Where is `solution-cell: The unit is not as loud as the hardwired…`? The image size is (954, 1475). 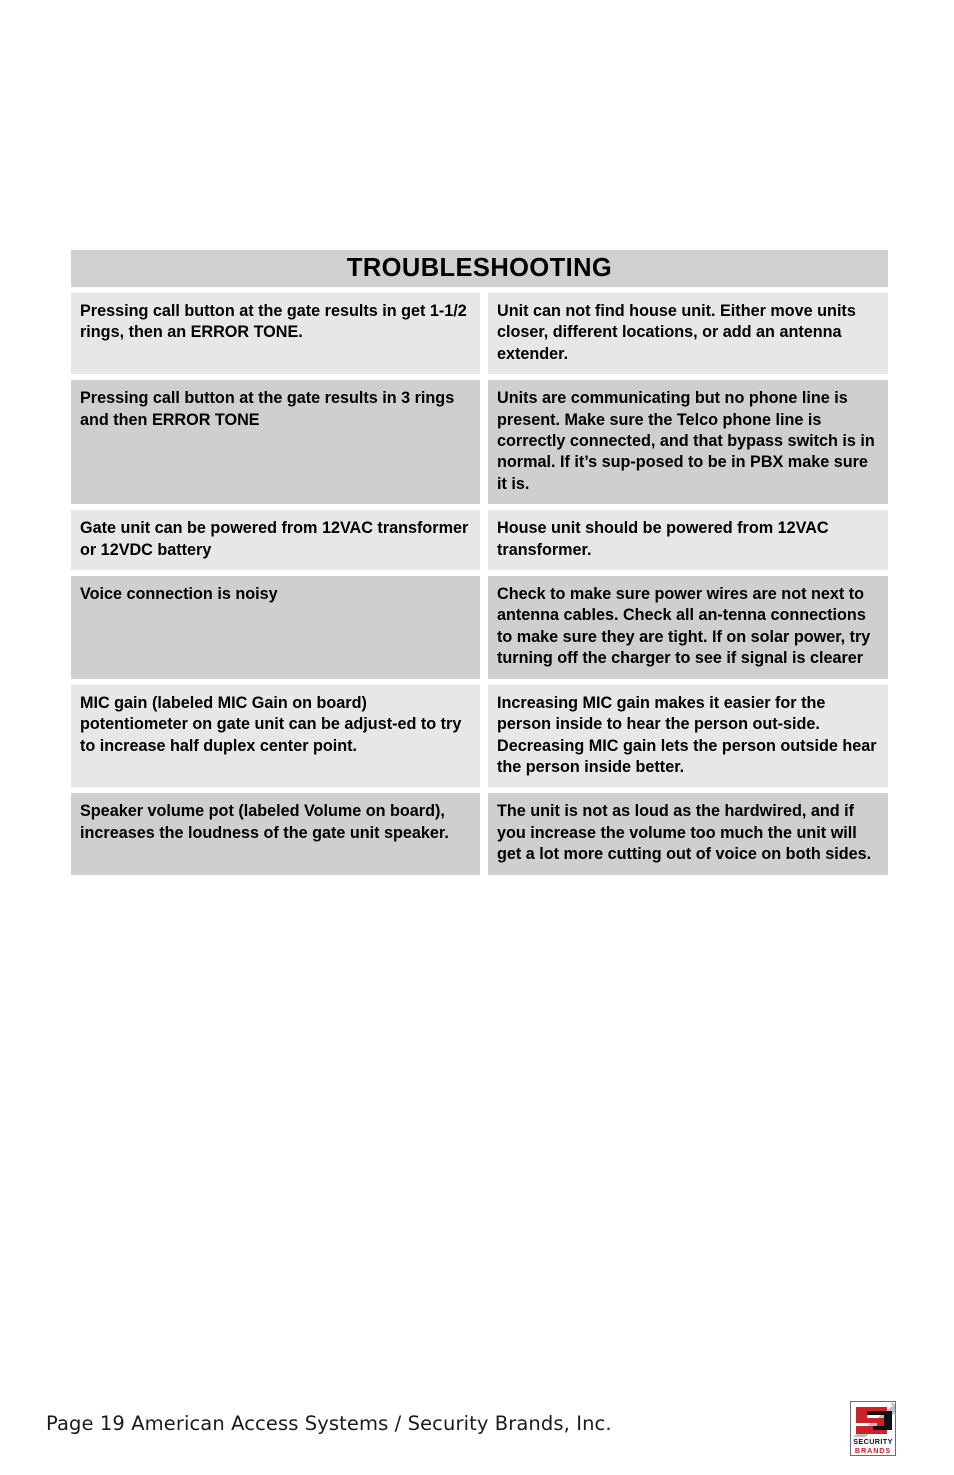
solution-cell: The unit is not as loud as the hardwired… is located at coordinates (688, 834).